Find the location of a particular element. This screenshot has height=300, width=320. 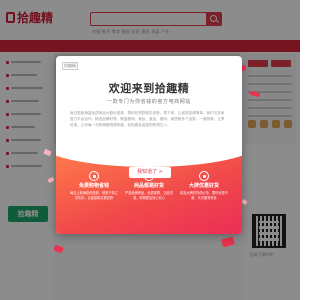

feature-desc: 严选品牌商品，品质保障，正品货源，购物更加放心安心 is located at coordinates (149, 195).